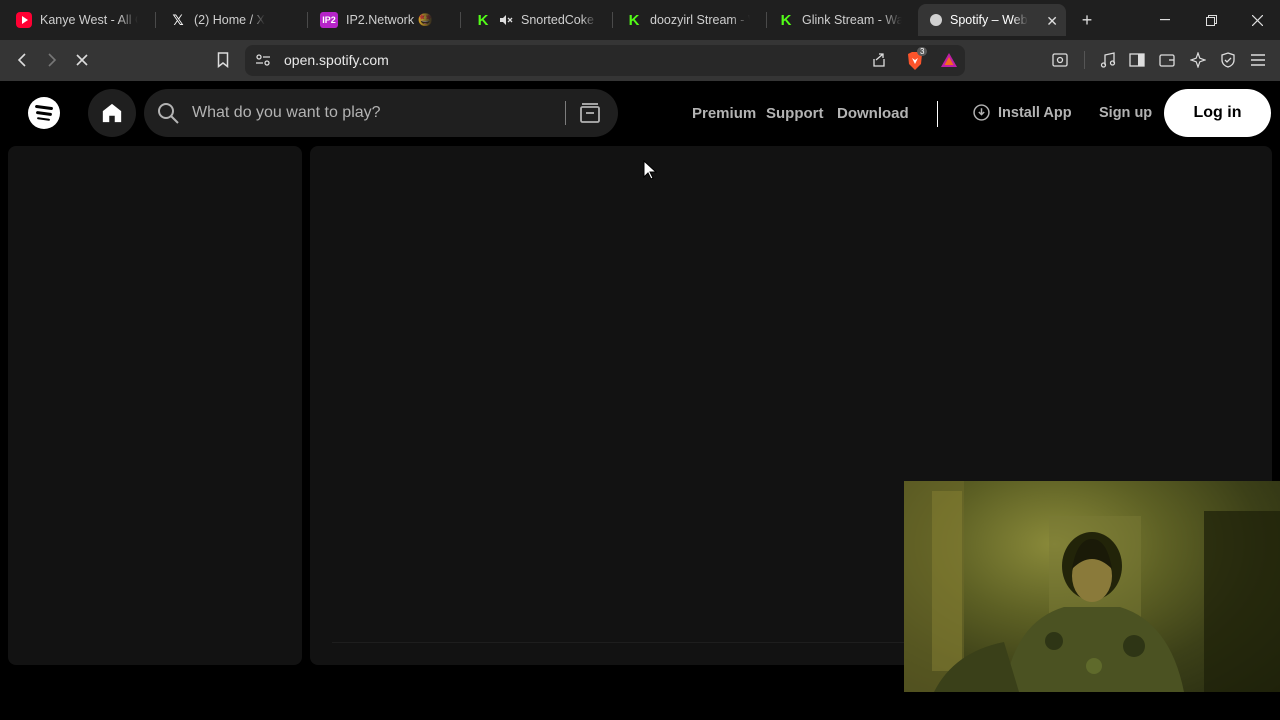 The height and width of the screenshot is (720, 1280). What do you see at coordinates (377, 113) in the screenshot?
I see `search-input` at bounding box center [377, 113].